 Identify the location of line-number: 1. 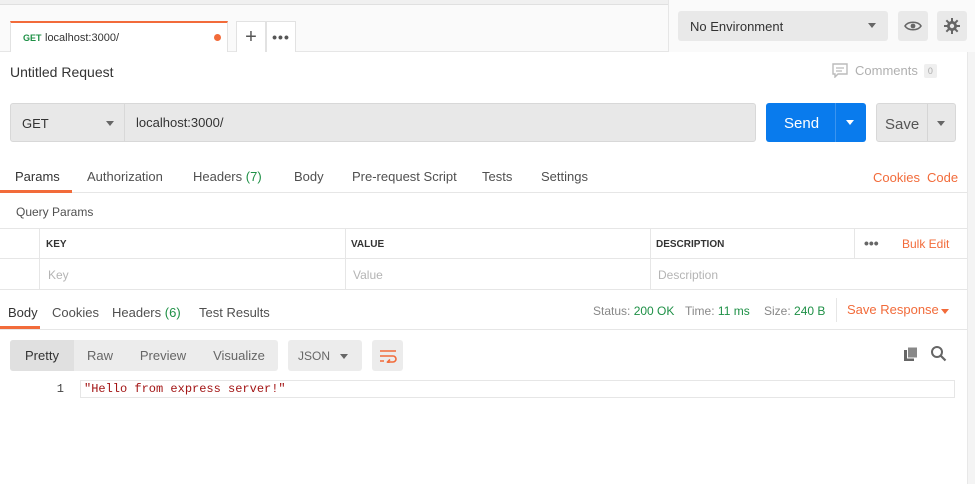
(60, 389).